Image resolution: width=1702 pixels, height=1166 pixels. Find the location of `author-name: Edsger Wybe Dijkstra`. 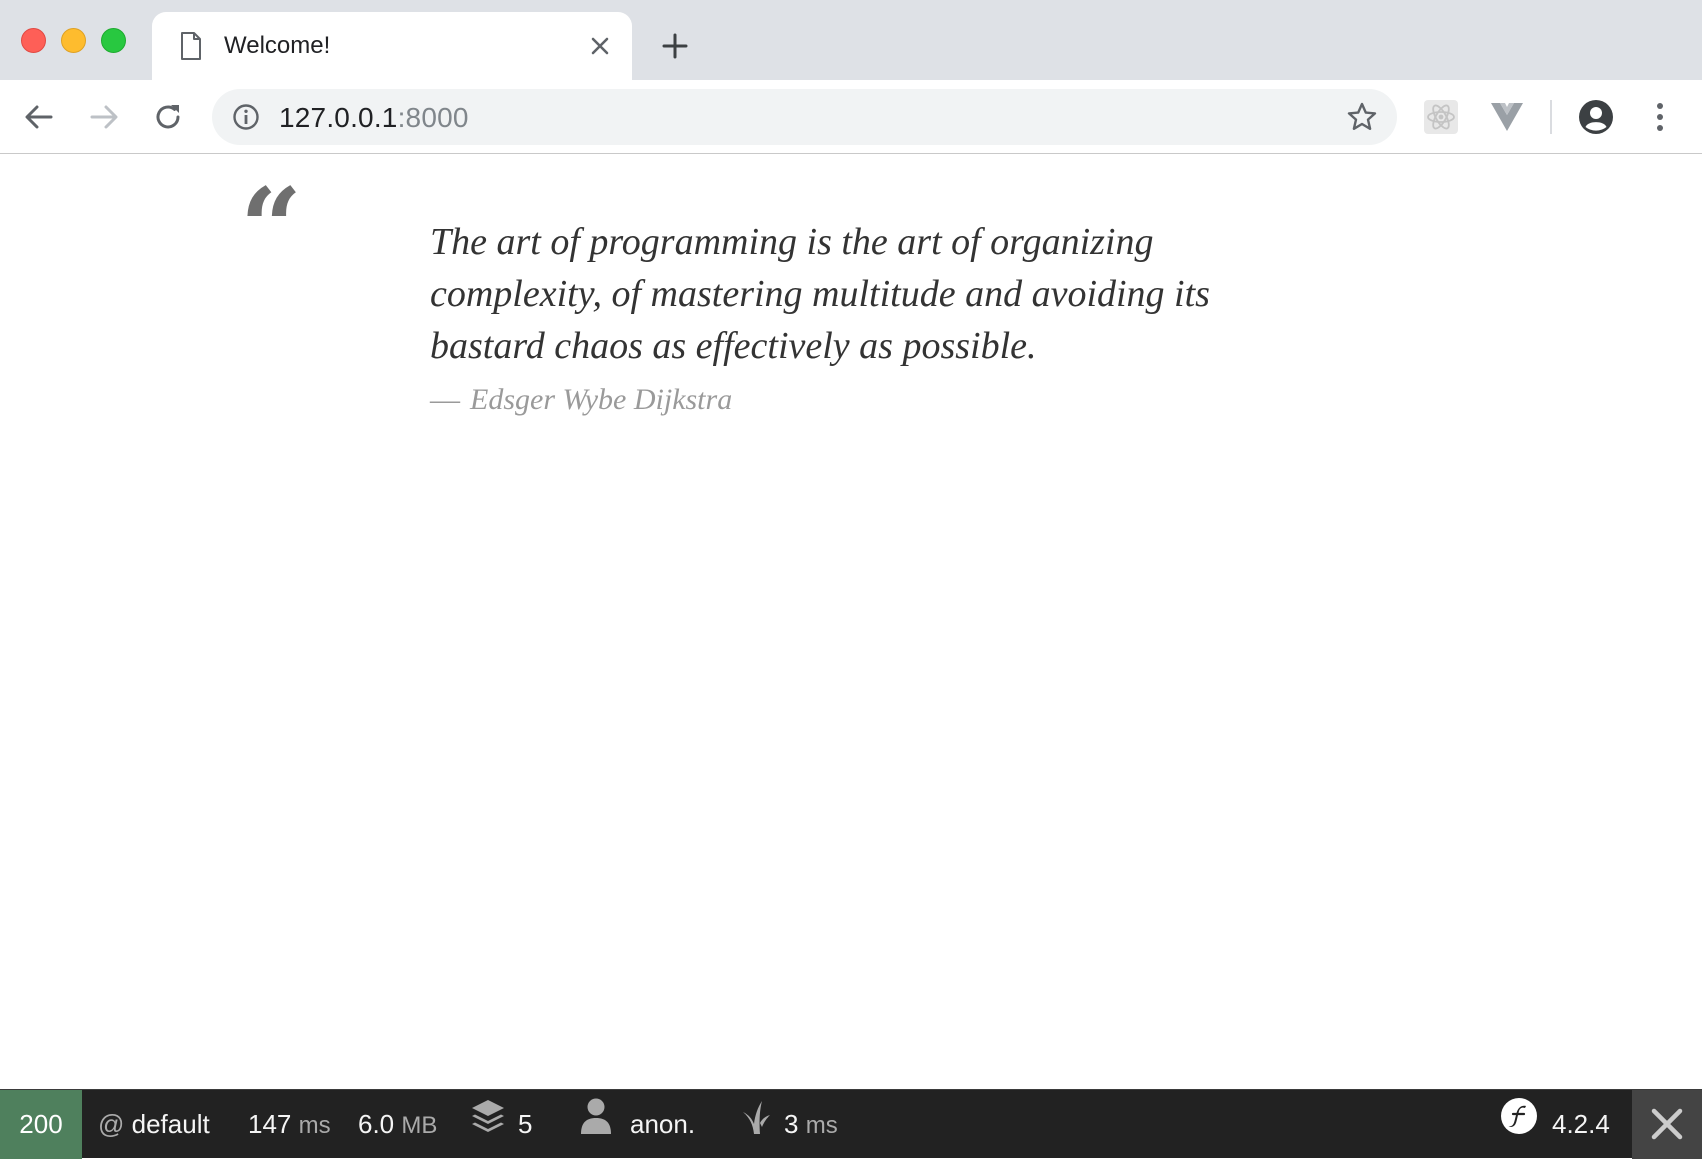

author-name: Edsger Wybe Dijkstra is located at coordinates (601, 399).